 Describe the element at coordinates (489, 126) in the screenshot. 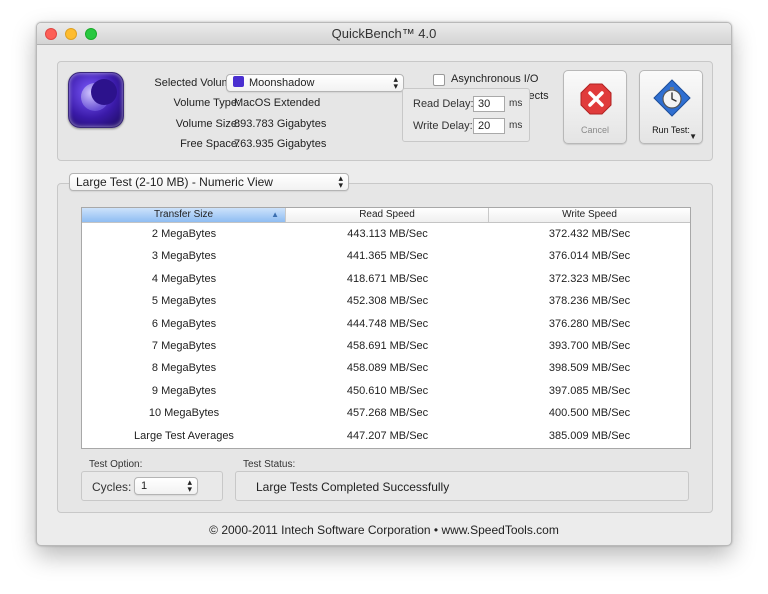

I see `write-delay-input: 20` at that location.